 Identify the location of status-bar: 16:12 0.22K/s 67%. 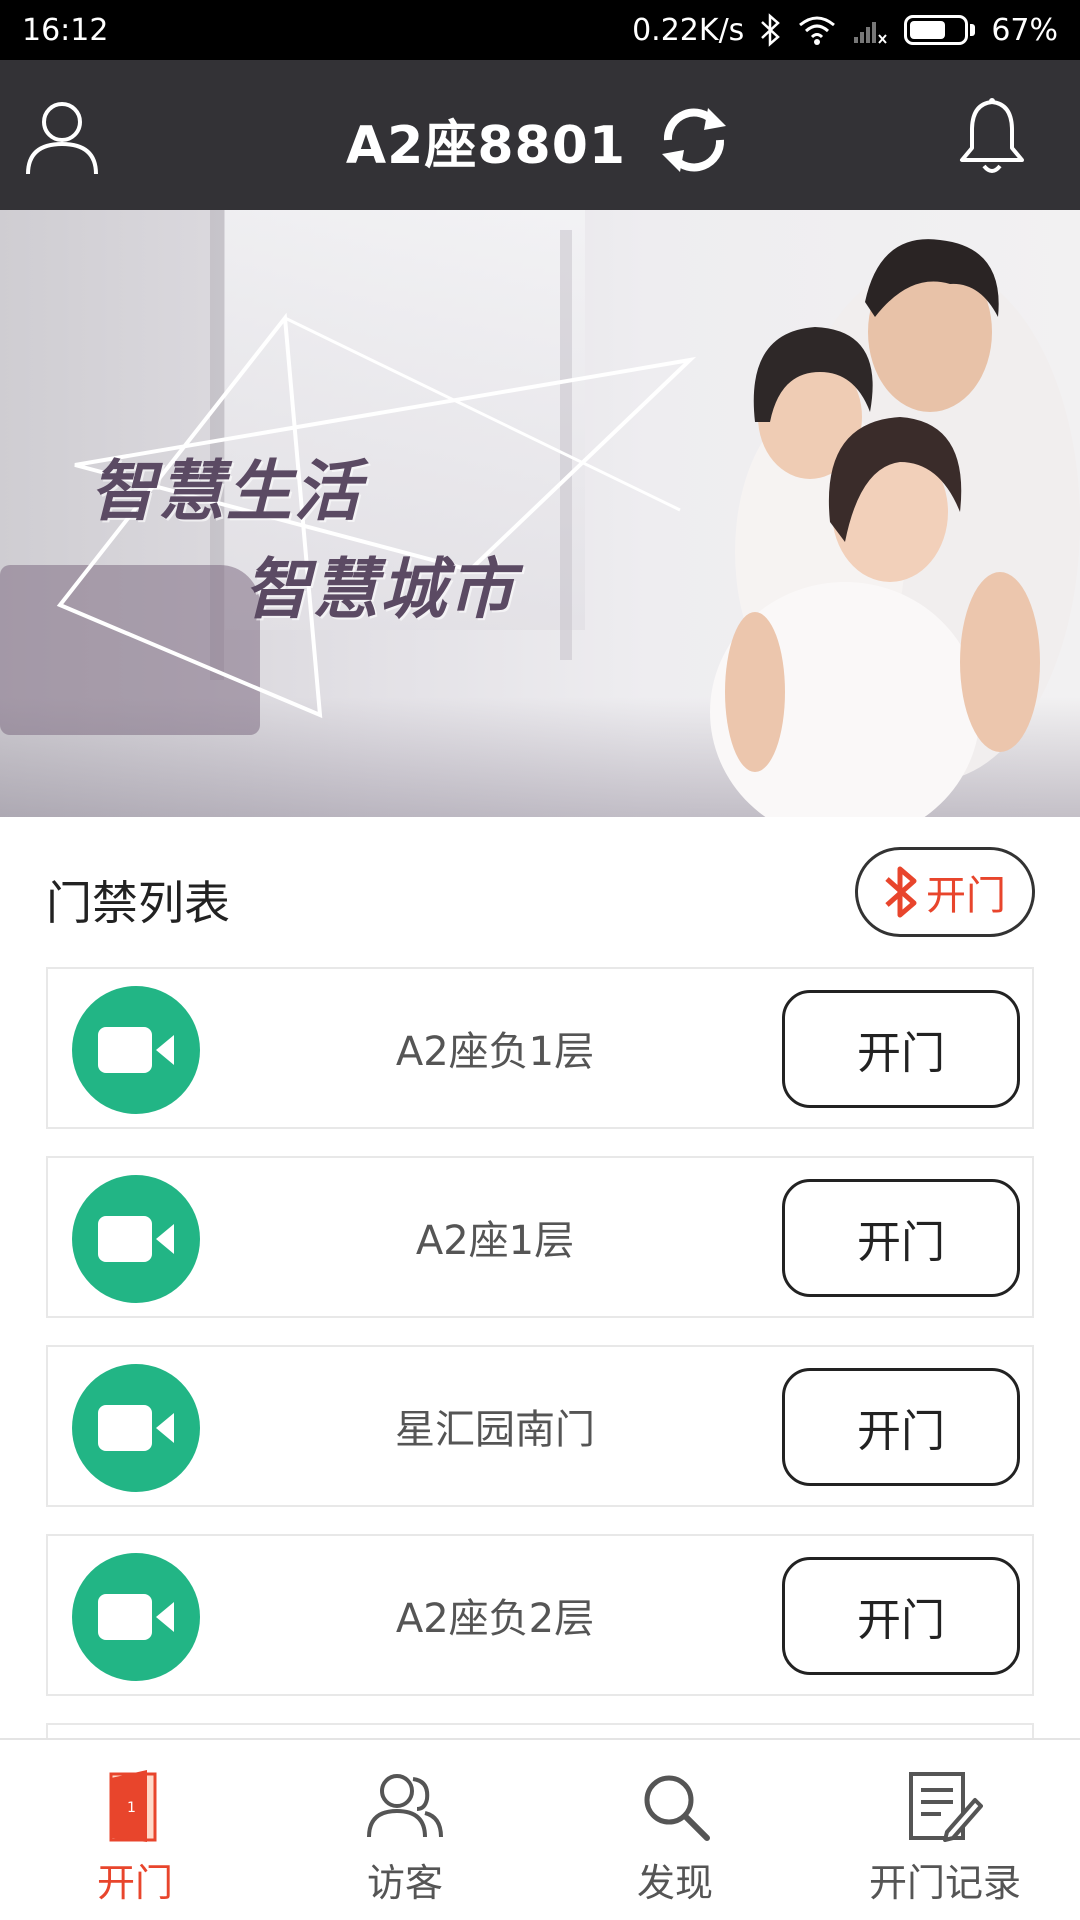
(540, 30).